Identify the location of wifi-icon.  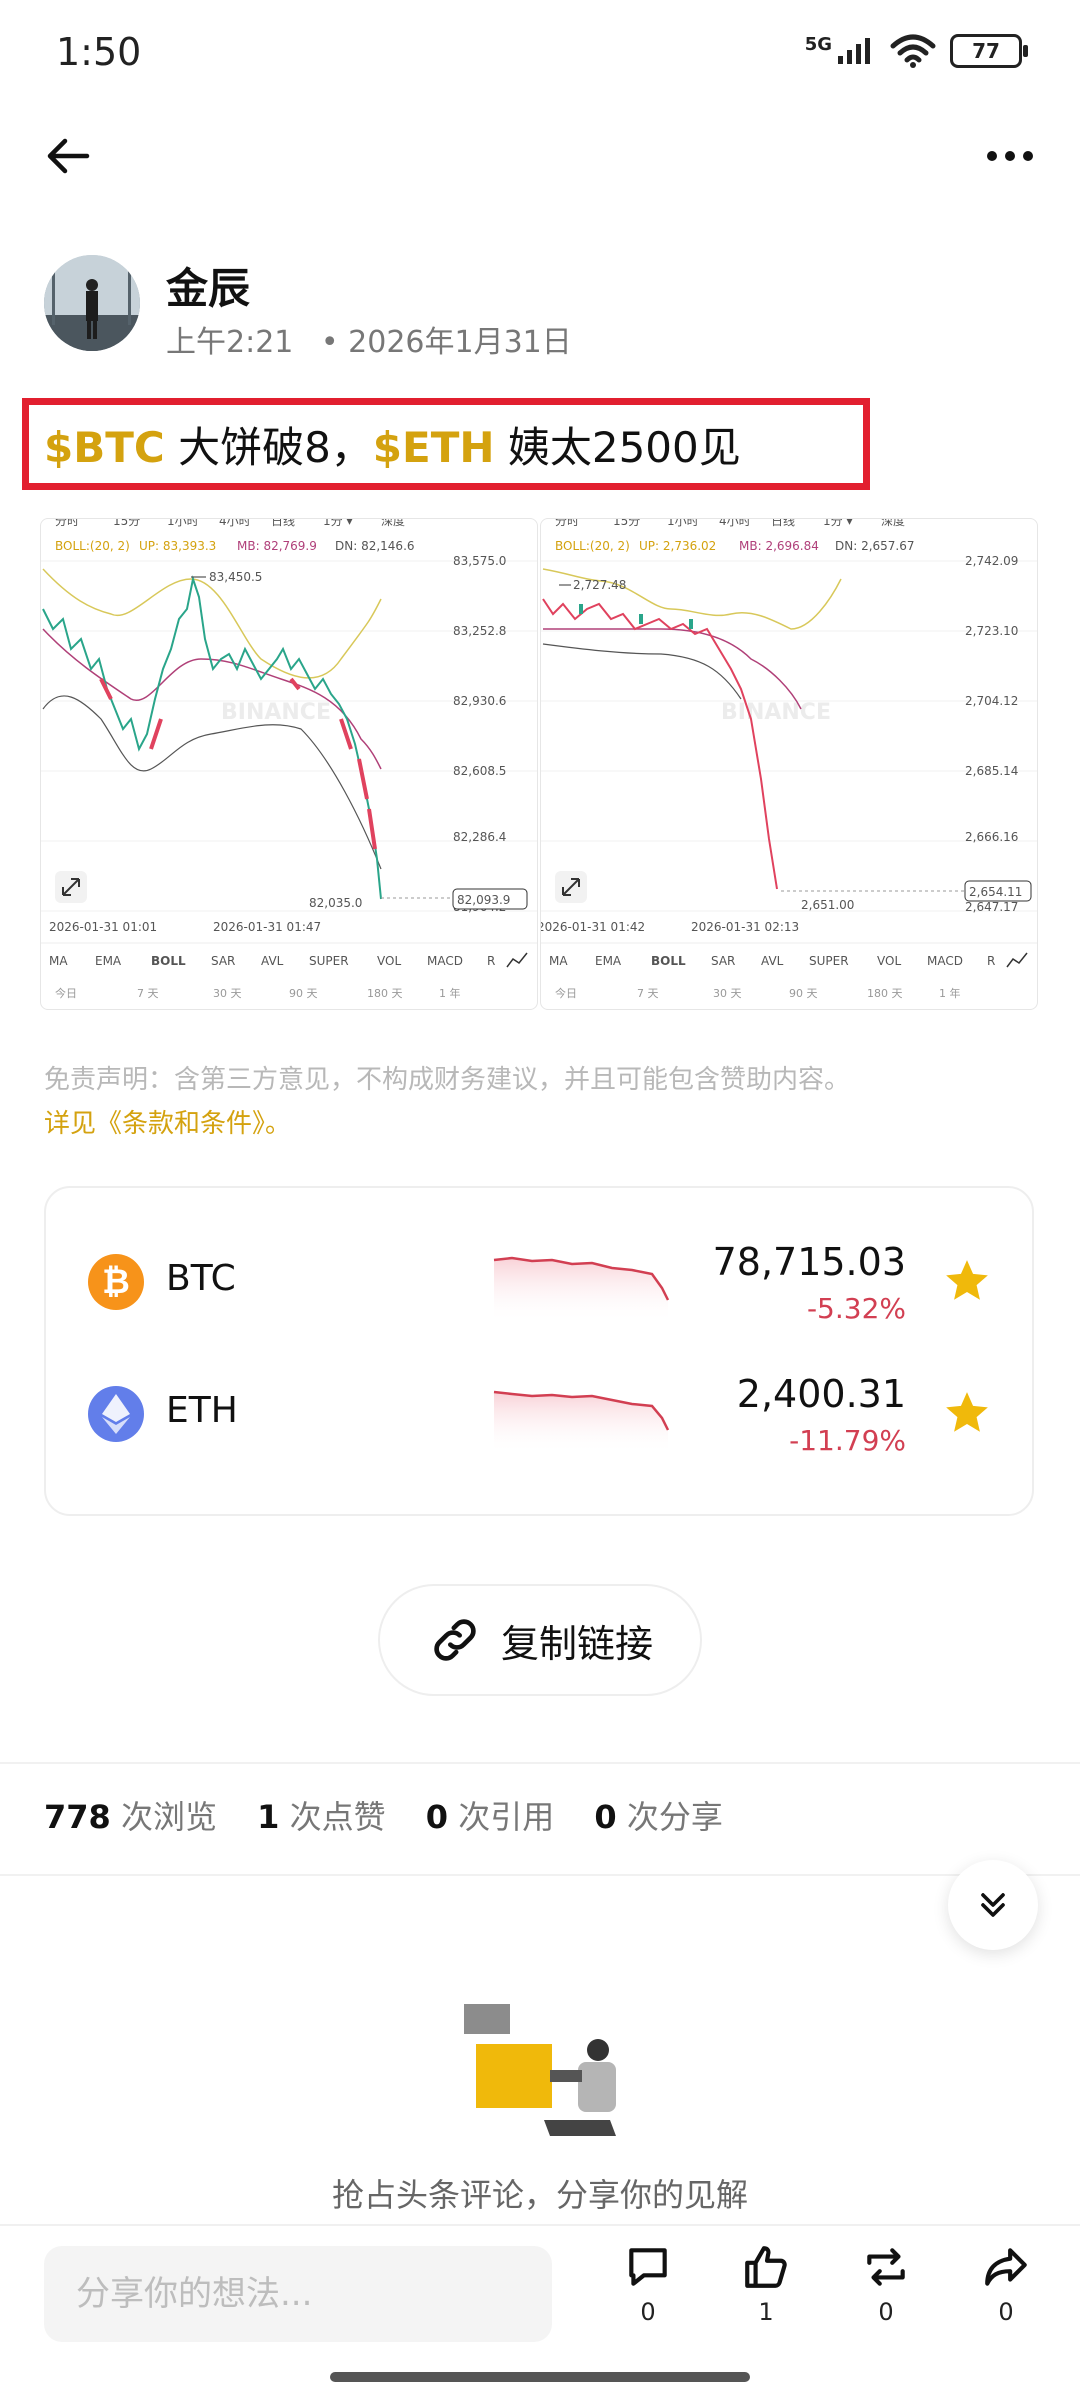
(913, 51).